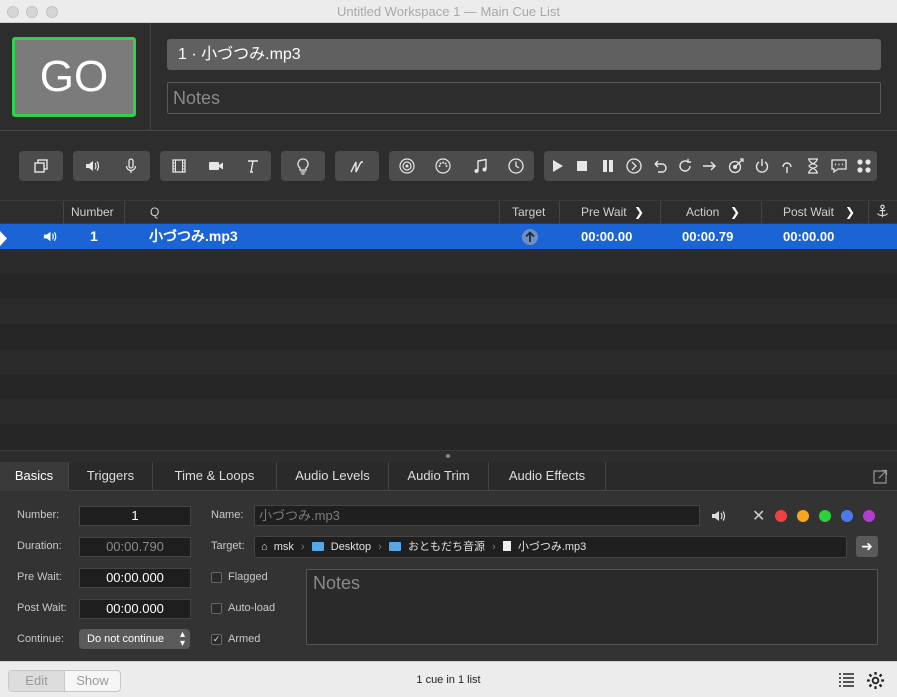 The width and height of the screenshot is (897, 697). Describe the element at coordinates (252, 608) in the screenshot. I see `autoload-label: Auto-load` at that location.